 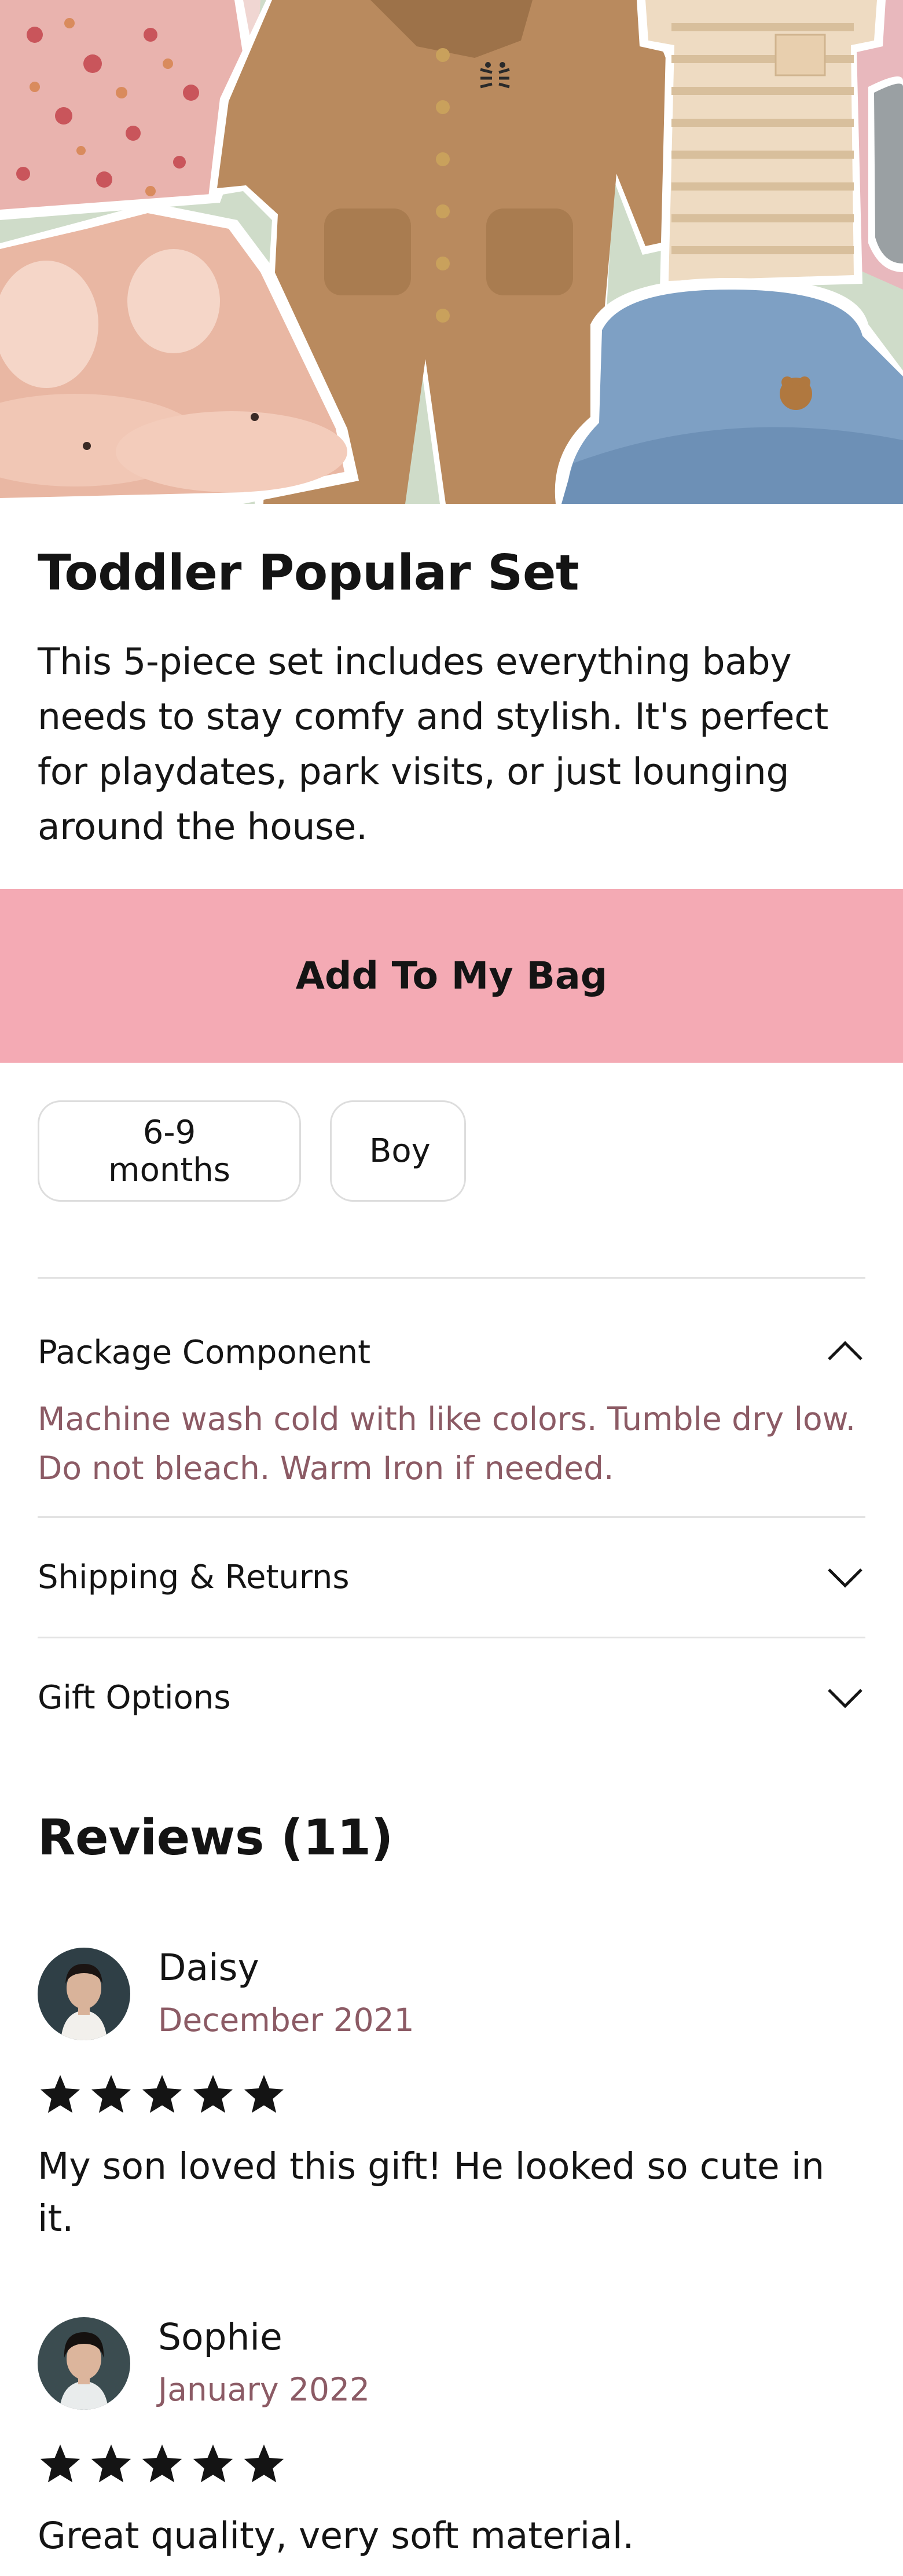 I want to click on review-date: December 2021, so click(x=286, y=2020).